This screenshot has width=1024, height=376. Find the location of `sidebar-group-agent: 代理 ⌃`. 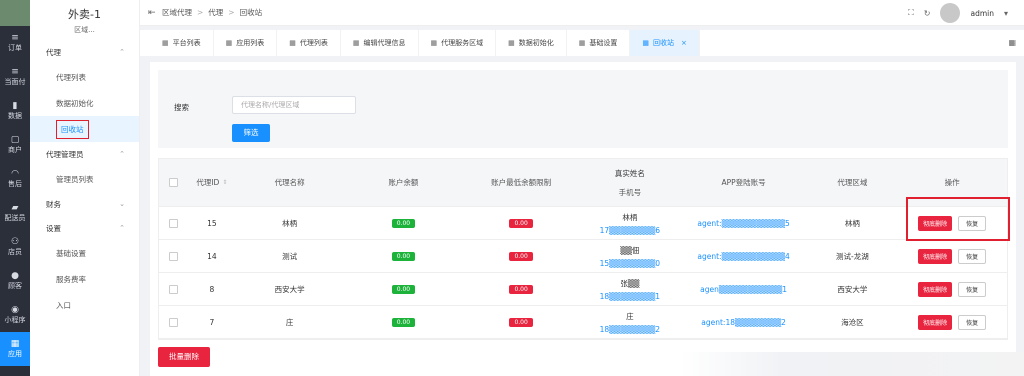

sidebar-group-agent: 代理 ⌃ is located at coordinates (84, 52).